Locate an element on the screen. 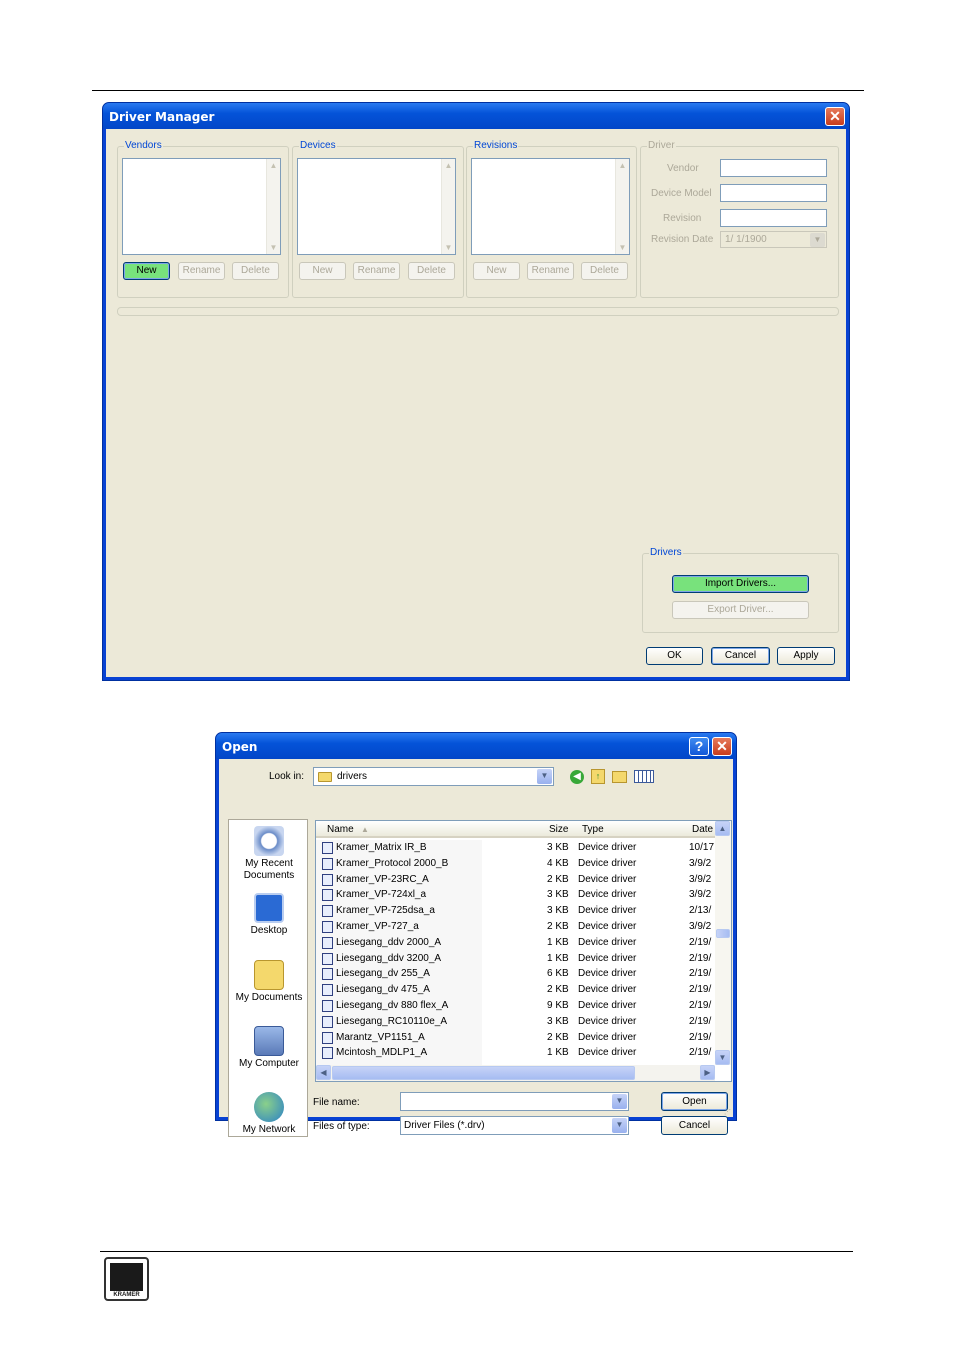  scroll-right-icon: ▶ is located at coordinates (707, 1072).